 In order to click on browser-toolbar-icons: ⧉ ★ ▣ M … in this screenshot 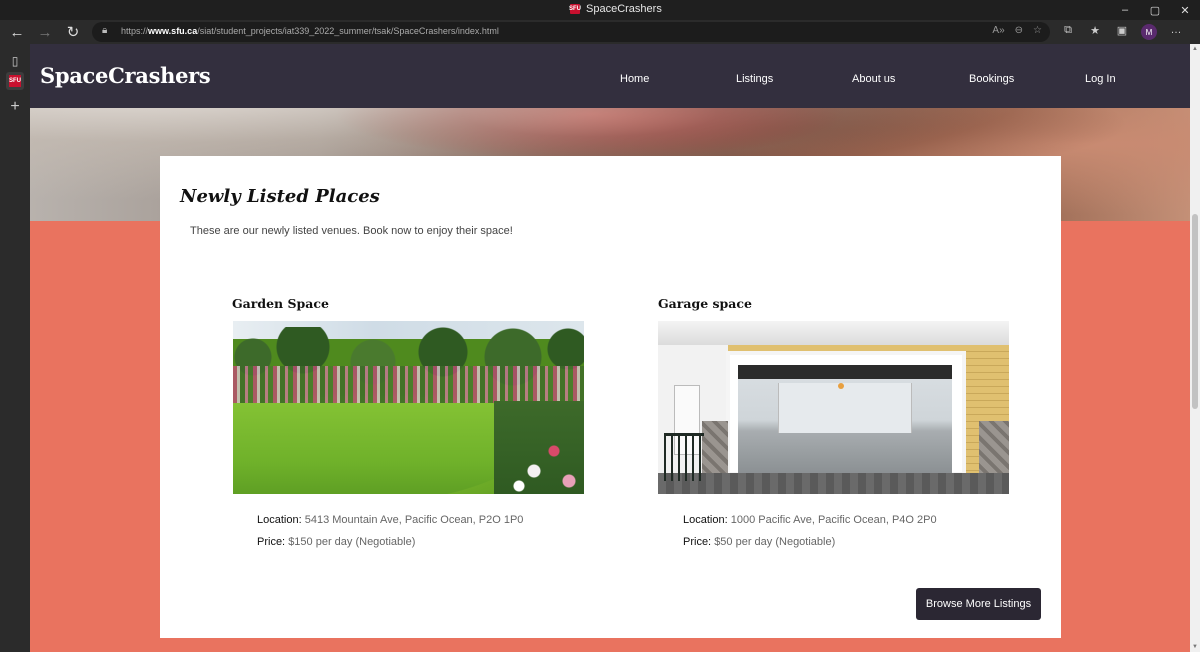, I will do `click(1122, 32)`.